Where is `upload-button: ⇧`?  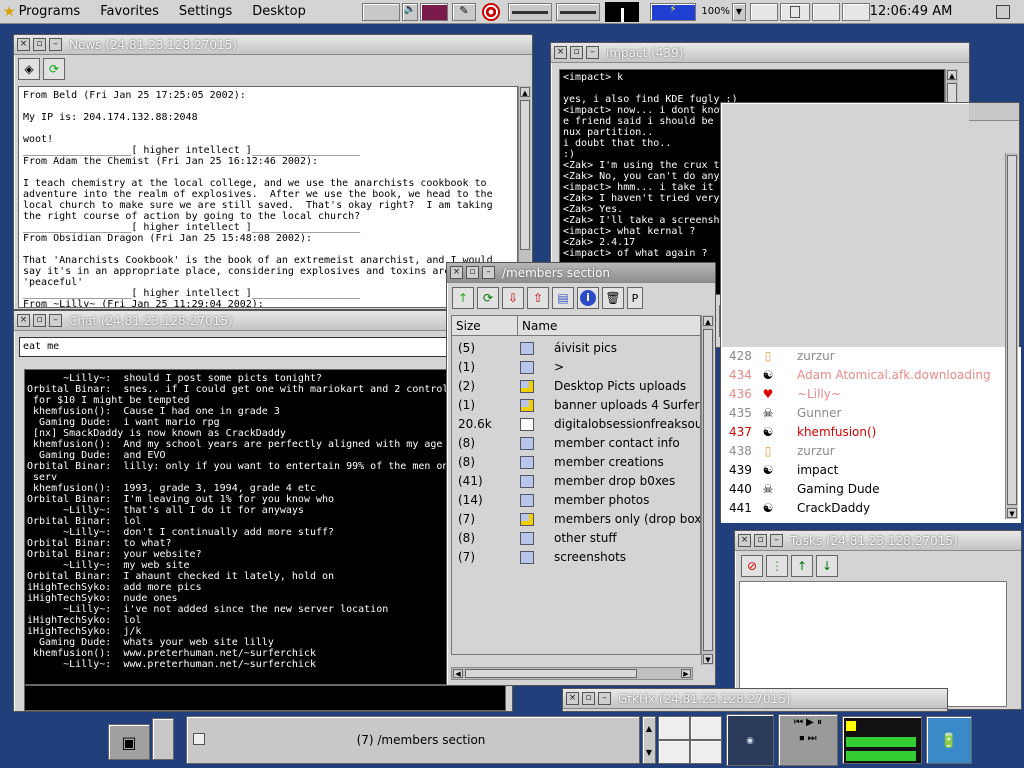 upload-button: ⇧ is located at coordinates (538, 298).